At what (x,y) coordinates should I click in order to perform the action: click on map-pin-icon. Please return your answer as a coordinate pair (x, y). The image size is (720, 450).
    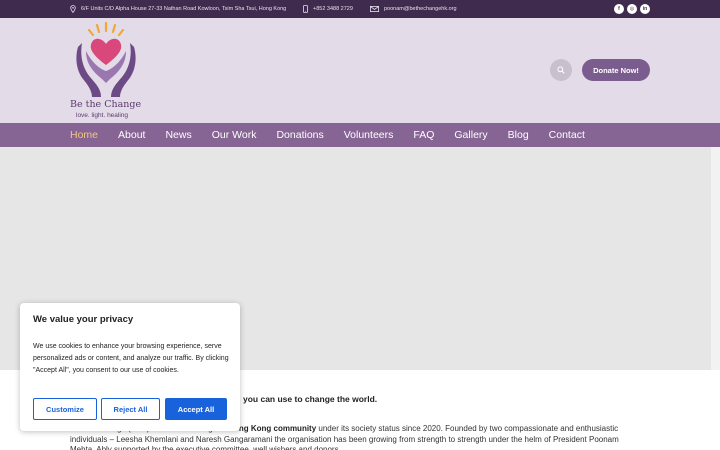
    Looking at the image, I should click on (73, 9).